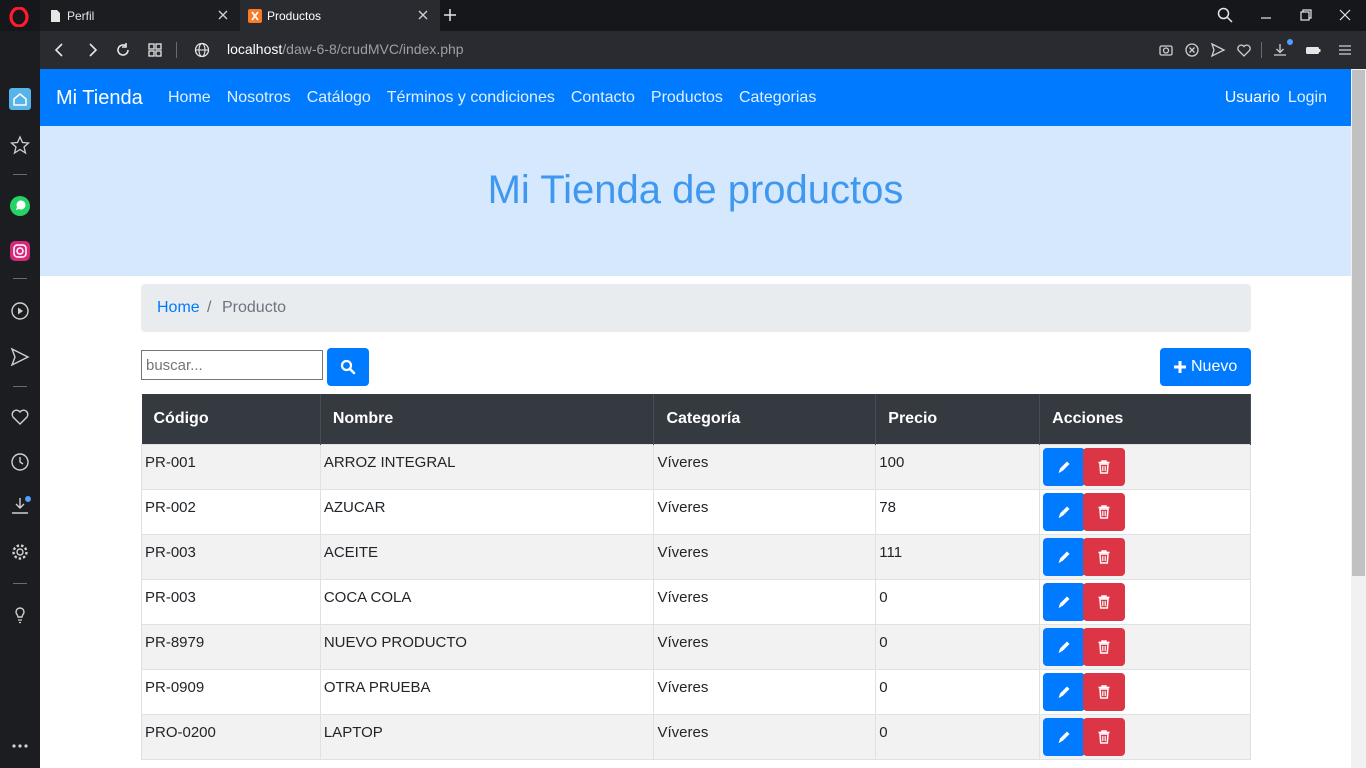 The image size is (1366, 768). Describe the element at coordinates (60, 50) in the screenshot. I see `back-icon` at that location.